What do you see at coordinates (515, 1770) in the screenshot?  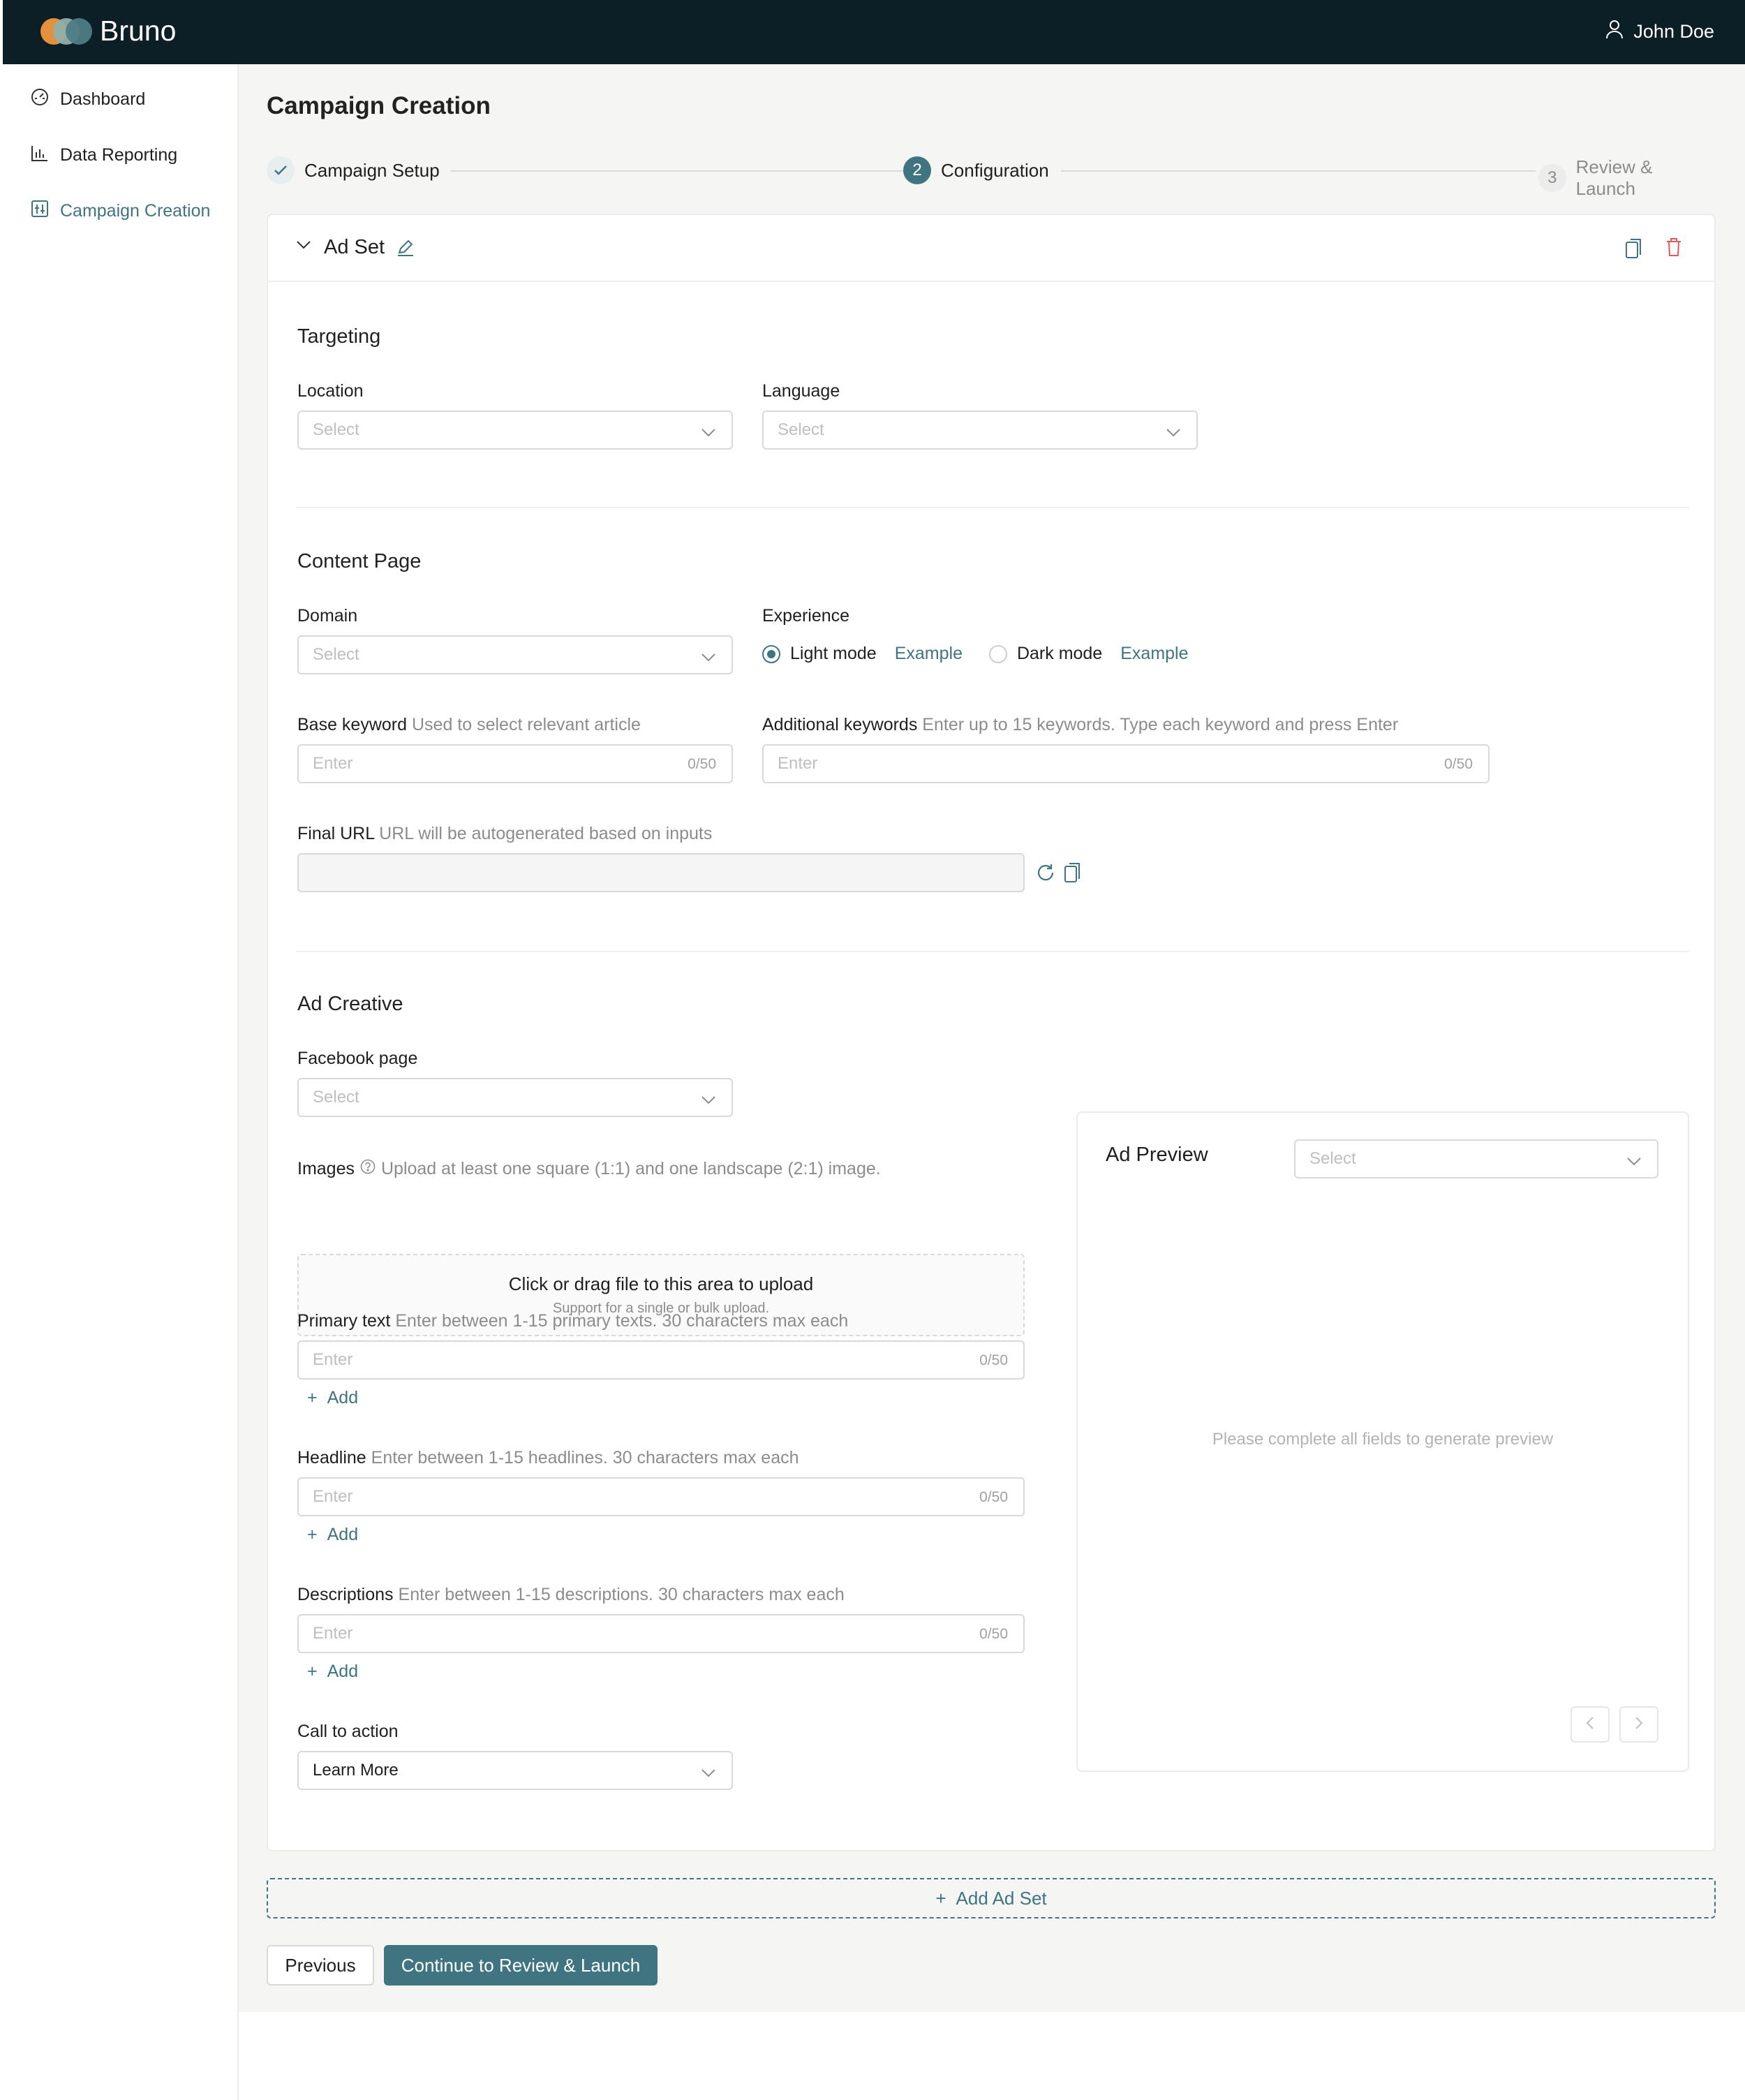 I see `call-to-action-select: Learn More` at bounding box center [515, 1770].